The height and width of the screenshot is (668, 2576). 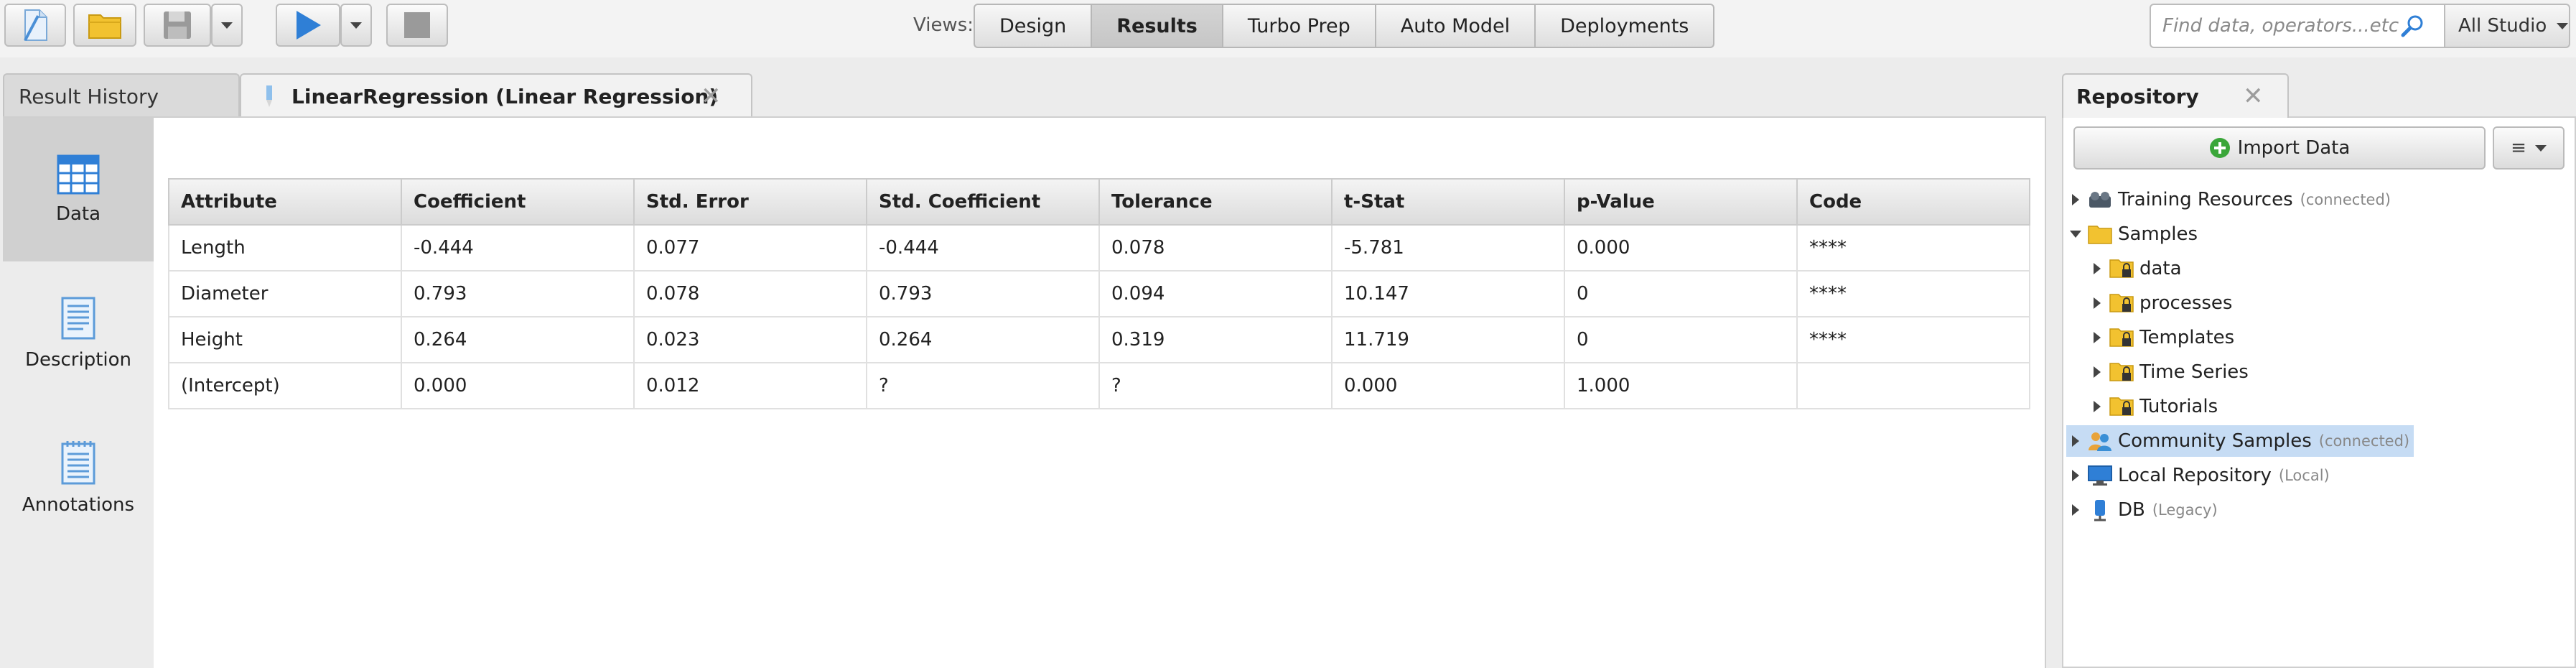 What do you see at coordinates (2228, 199) in the screenshot?
I see `tree-item-training-resources: Training Resources (connected)` at bounding box center [2228, 199].